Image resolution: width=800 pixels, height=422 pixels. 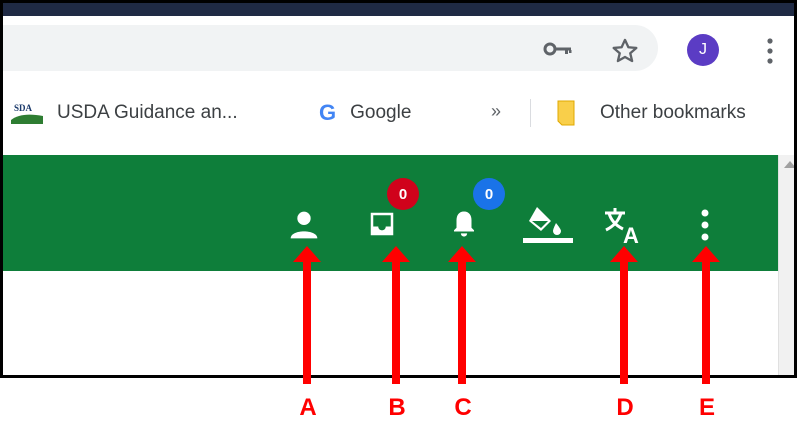 What do you see at coordinates (703, 50) in the screenshot?
I see `profile-avatar: J` at bounding box center [703, 50].